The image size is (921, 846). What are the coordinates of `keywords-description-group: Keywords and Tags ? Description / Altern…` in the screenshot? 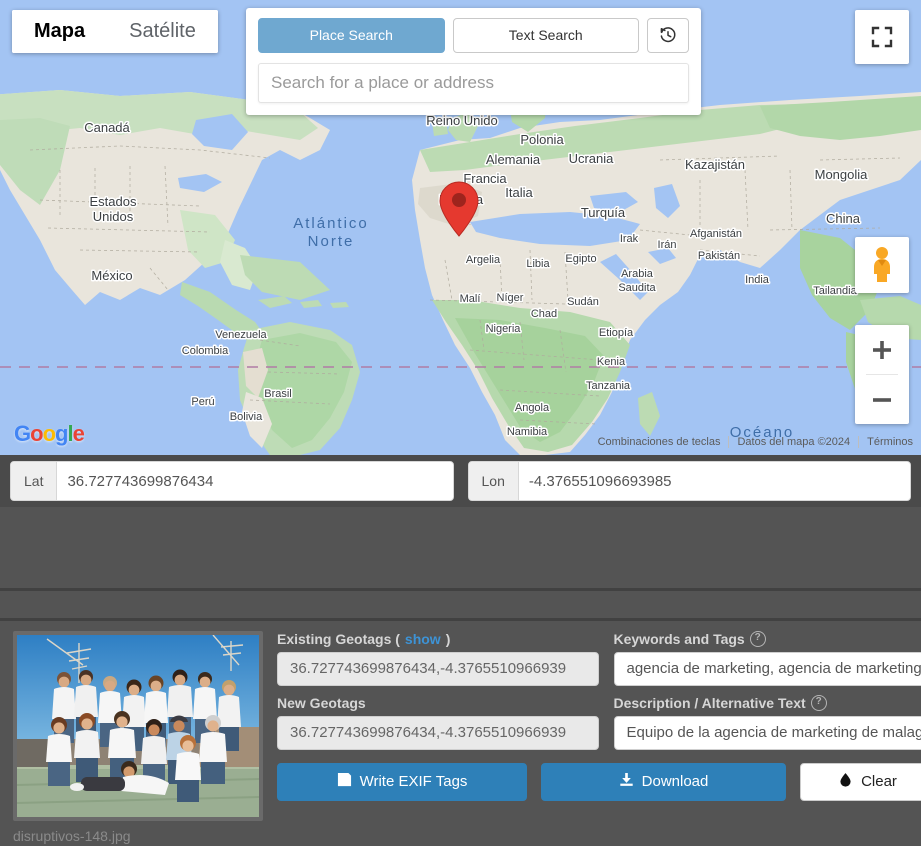 It's located at (767, 690).